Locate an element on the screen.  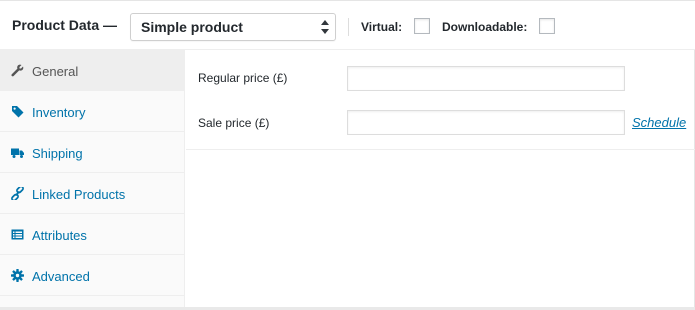
tab-general: General is located at coordinates (92, 70).